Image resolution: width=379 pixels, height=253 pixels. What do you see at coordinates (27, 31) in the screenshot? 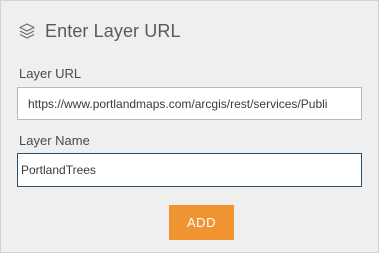
I see `layers-icon` at bounding box center [27, 31].